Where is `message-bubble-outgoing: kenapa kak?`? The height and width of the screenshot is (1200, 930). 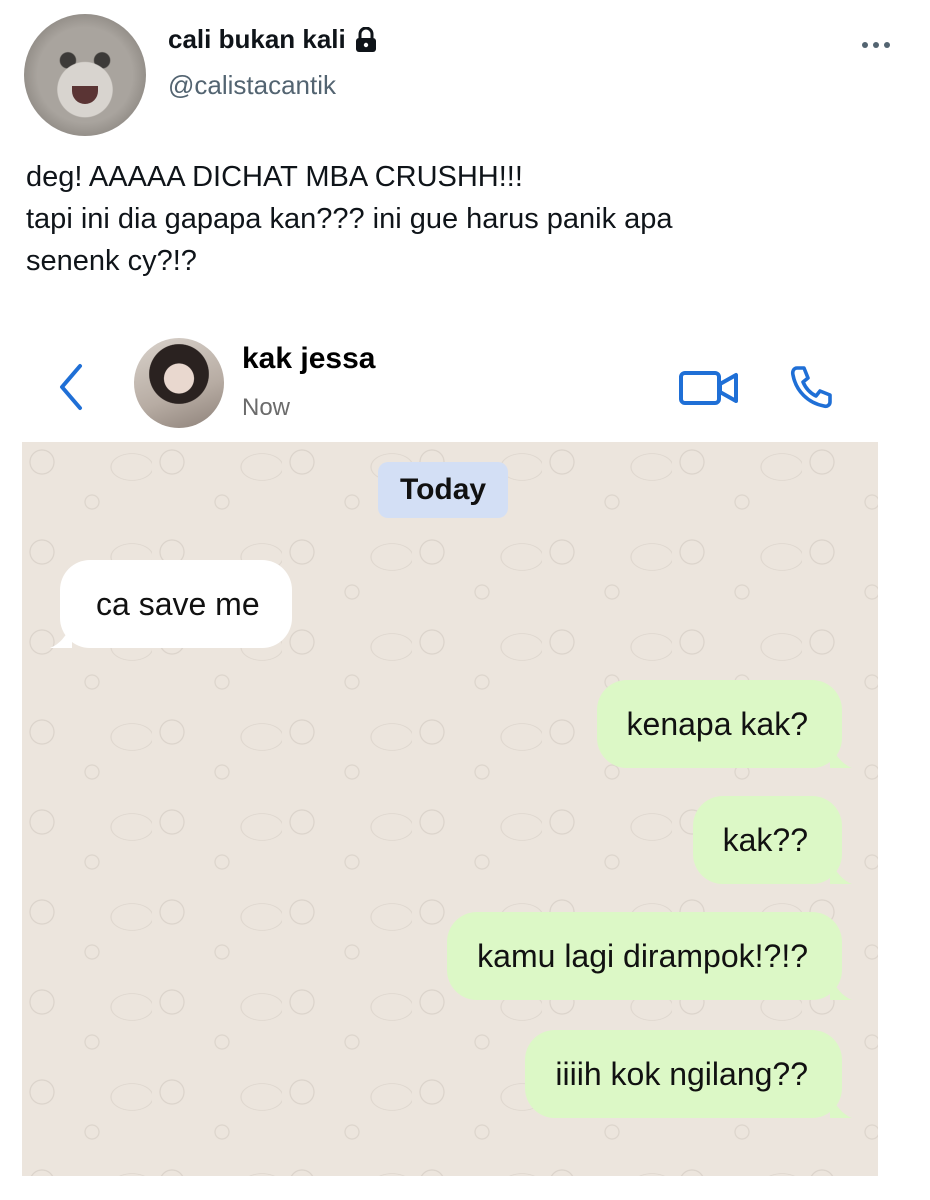
message-bubble-outgoing: kenapa kak? is located at coordinates (724, 724).